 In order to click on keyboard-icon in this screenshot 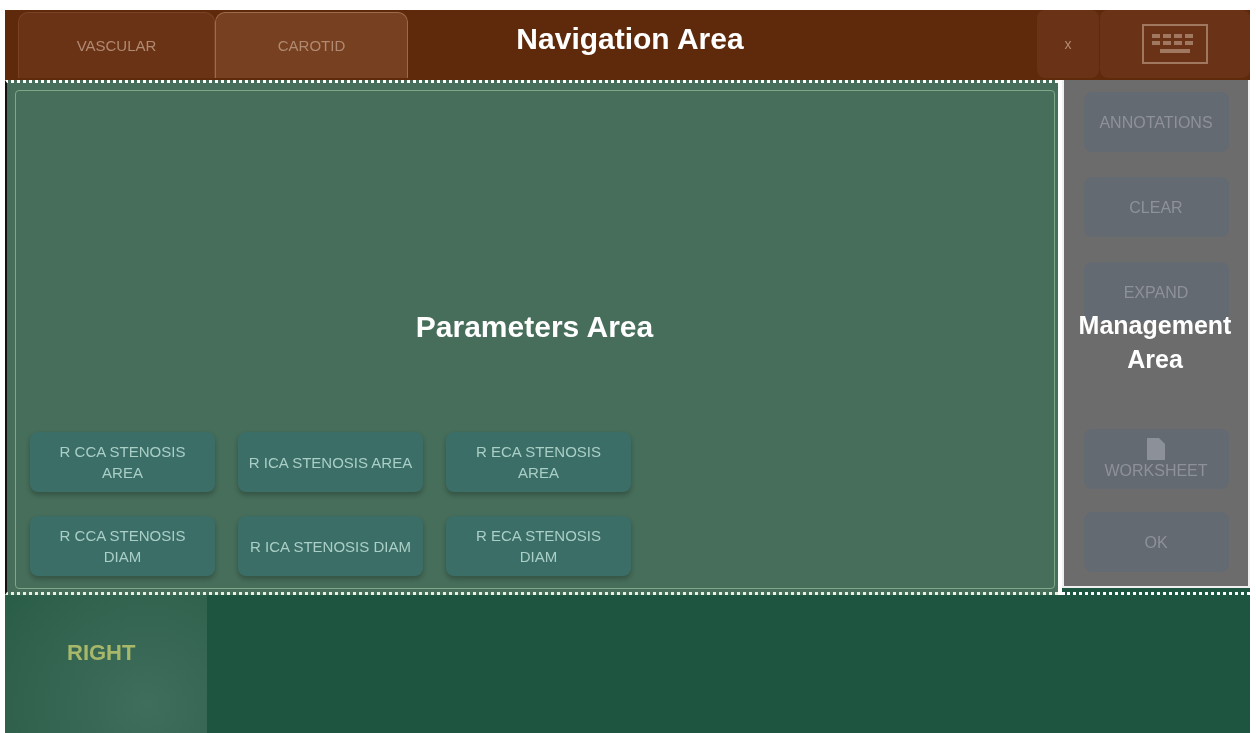, I will do `click(1175, 44)`.